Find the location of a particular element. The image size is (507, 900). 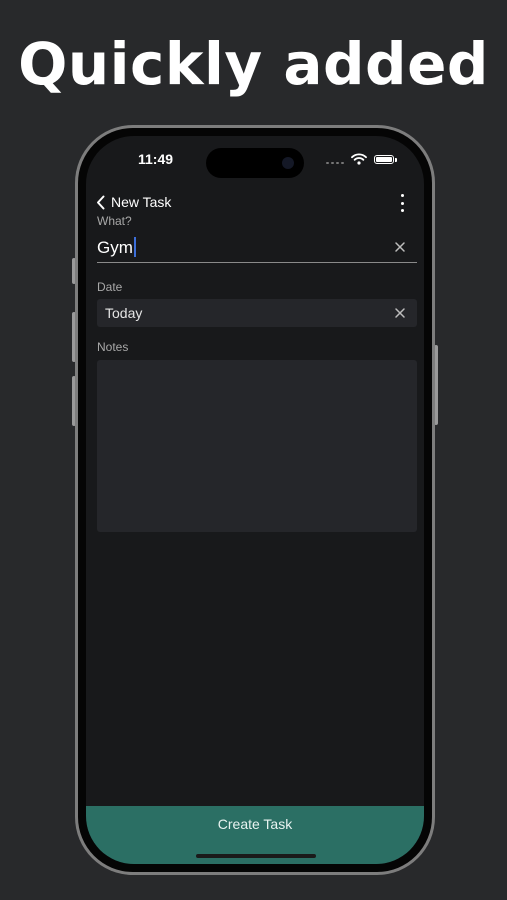

cellular-signal-icon is located at coordinates (335, 163).